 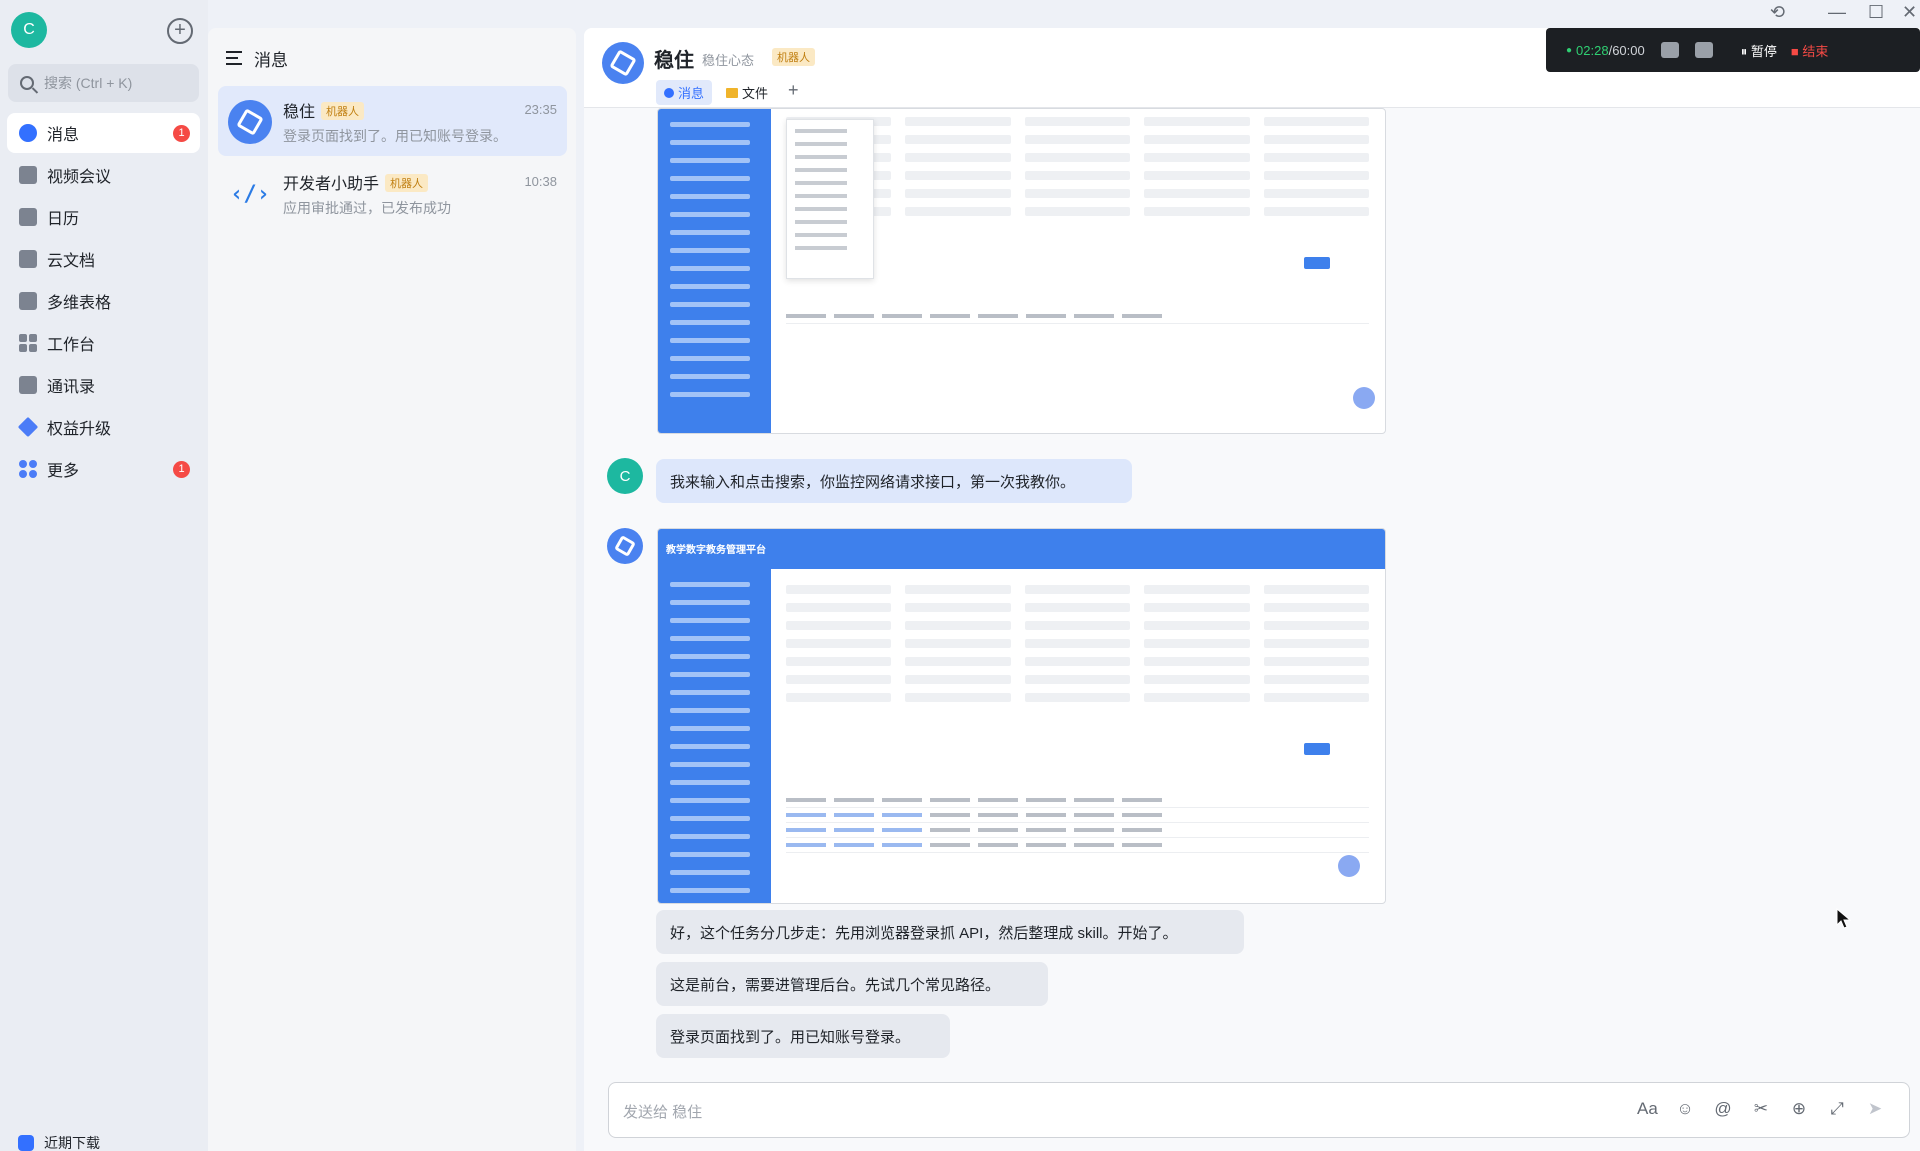 What do you see at coordinates (103, 469) in the screenshot?
I see `nav-item-more: 更多 1` at bounding box center [103, 469].